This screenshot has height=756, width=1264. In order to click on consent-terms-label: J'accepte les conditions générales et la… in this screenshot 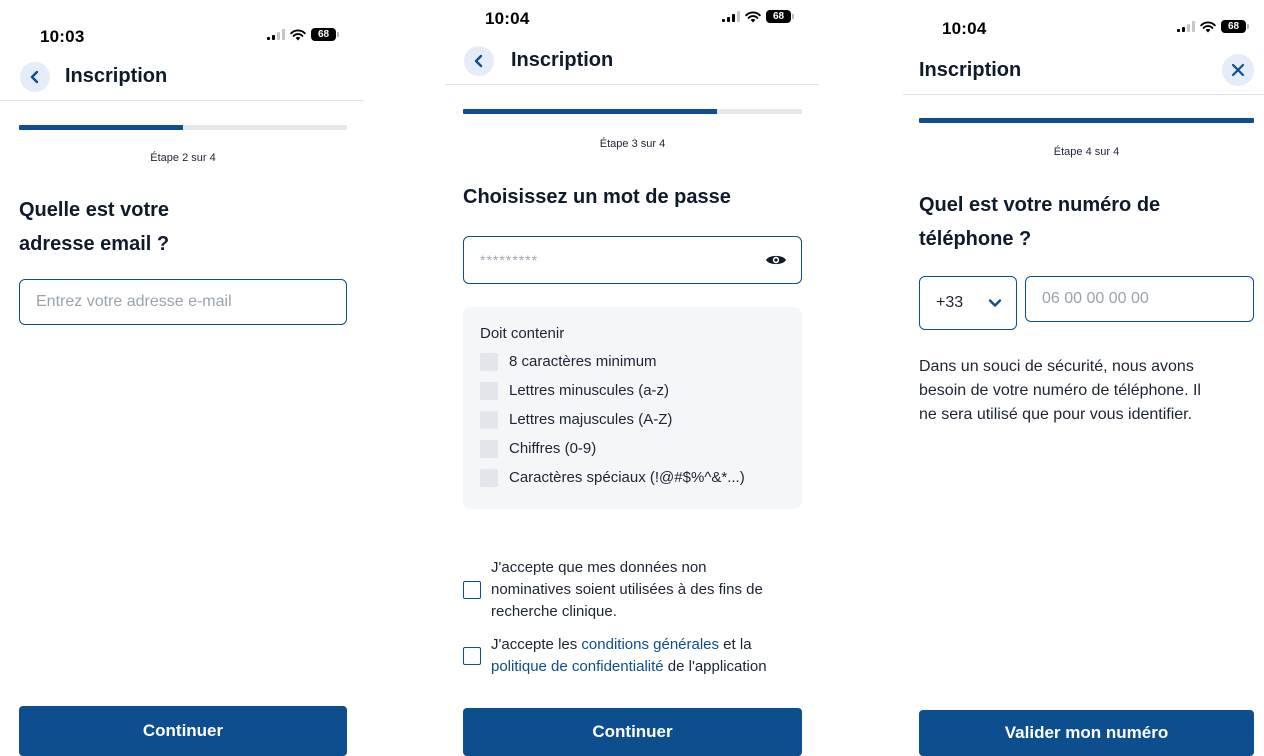, I will do `click(629, 655)`.